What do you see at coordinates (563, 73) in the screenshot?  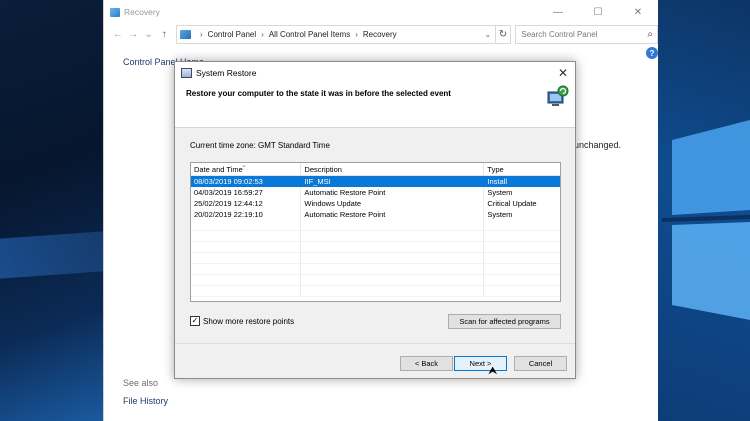 I see `dialog-close-button: ✕` at bounding box center [563, 73].